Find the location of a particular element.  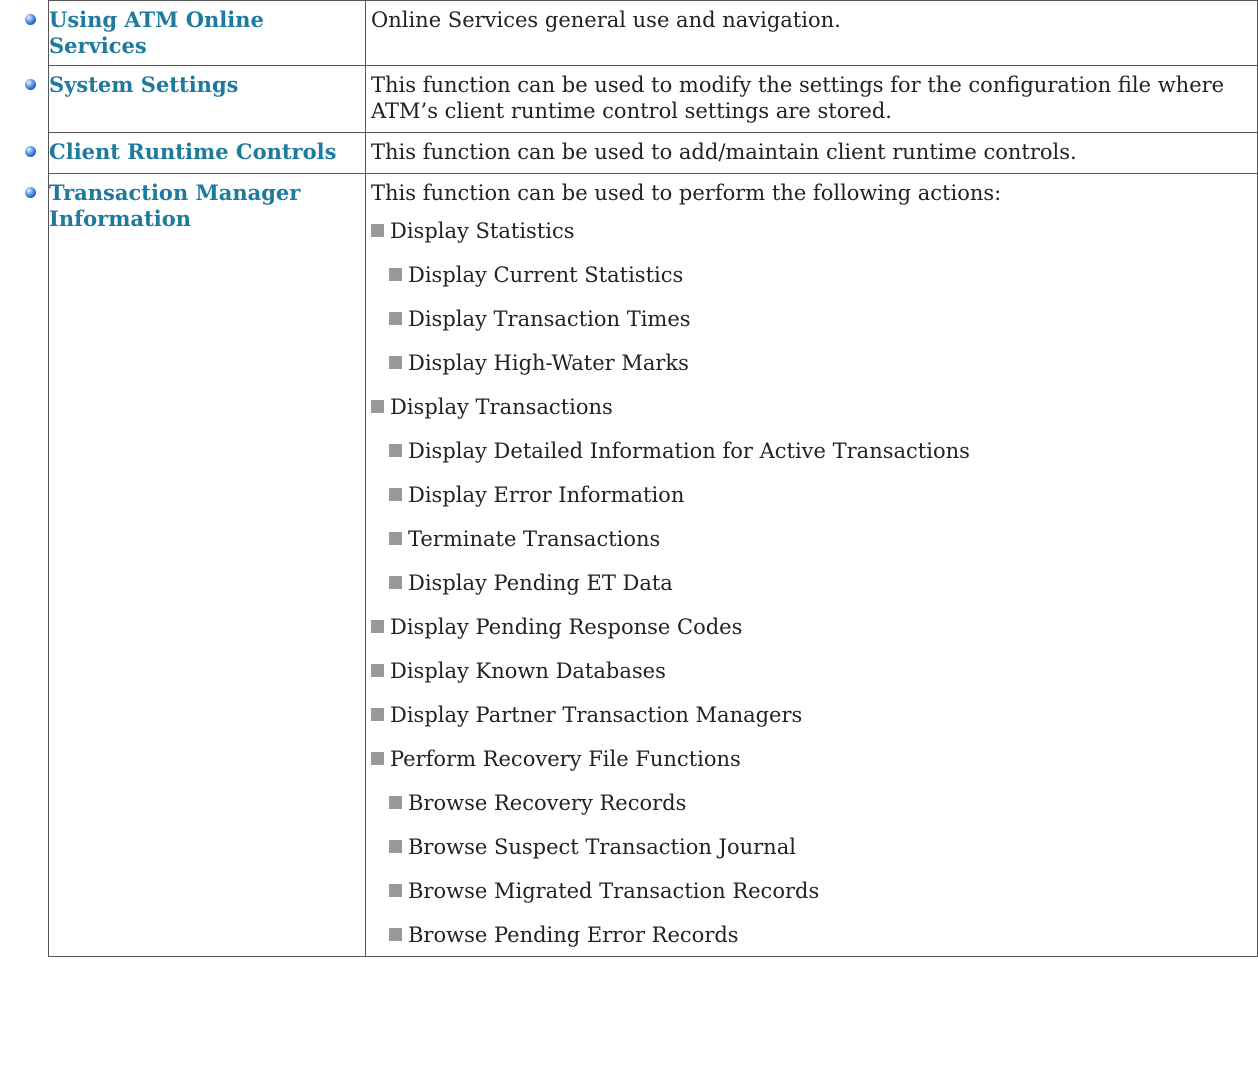

list-item: Display High-Water Marks is located at coordinates (811, 363).